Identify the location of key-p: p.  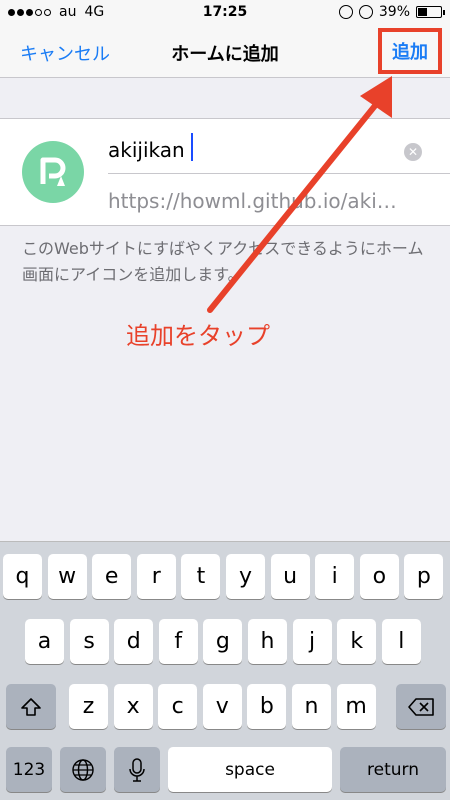
(424, 576).